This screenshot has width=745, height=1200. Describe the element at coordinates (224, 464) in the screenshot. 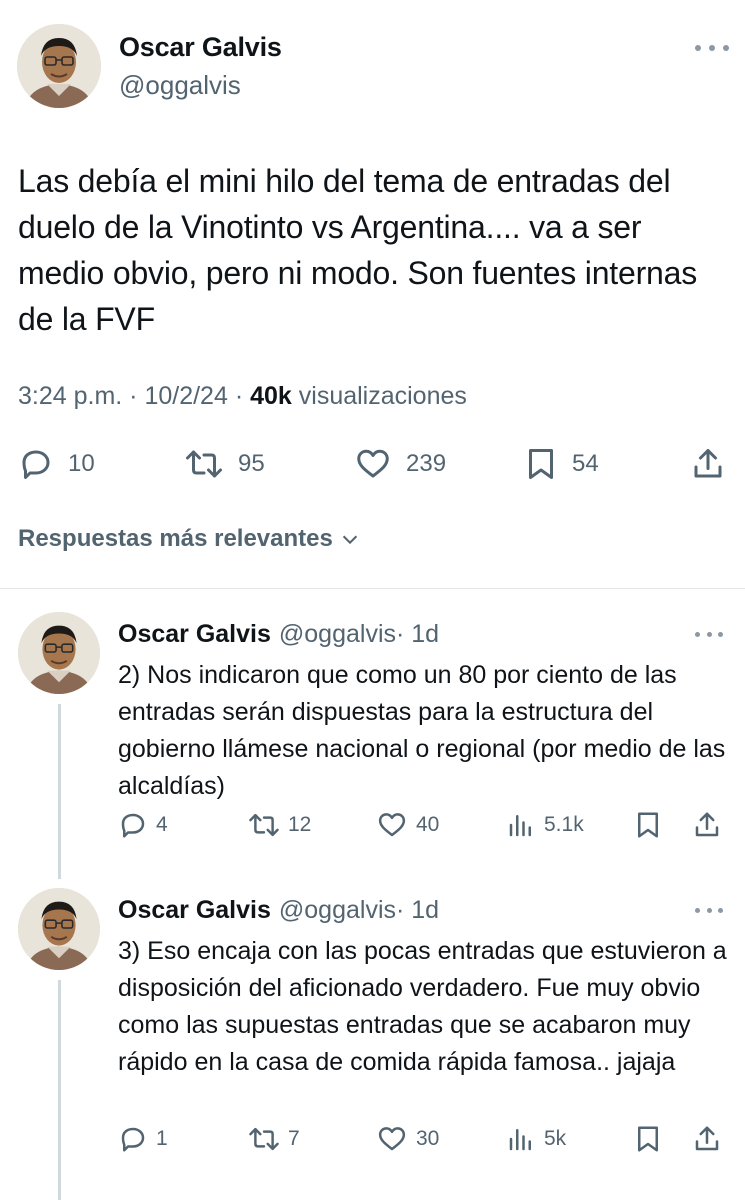

I see `repost-button: 95` at that location.